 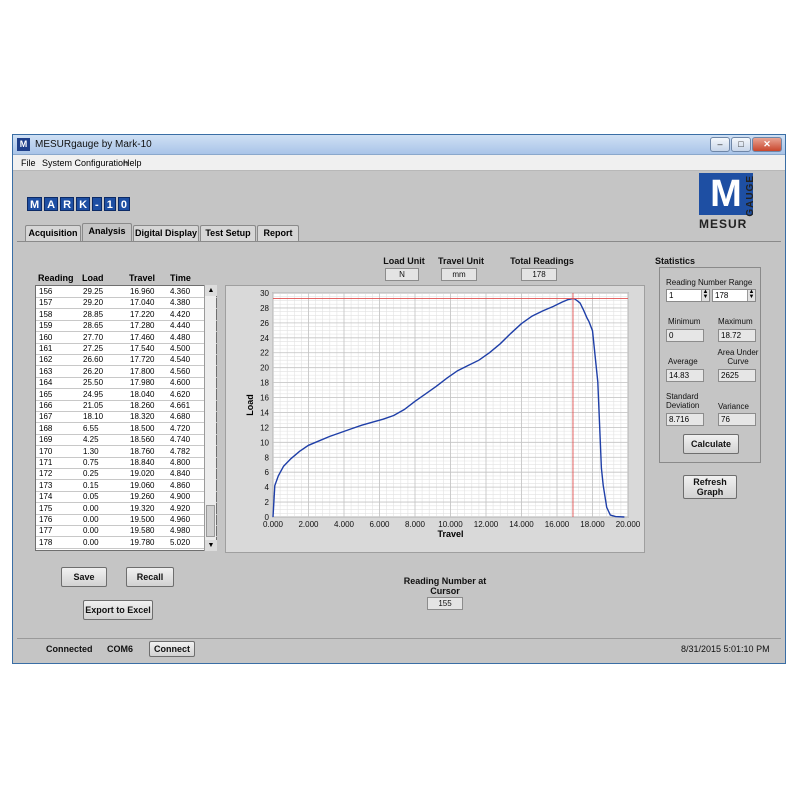 What do you see at coordinates (91, 474) in the screenshot?
I see `table-cell-load: 0.25` at bounding box center [91, 474].